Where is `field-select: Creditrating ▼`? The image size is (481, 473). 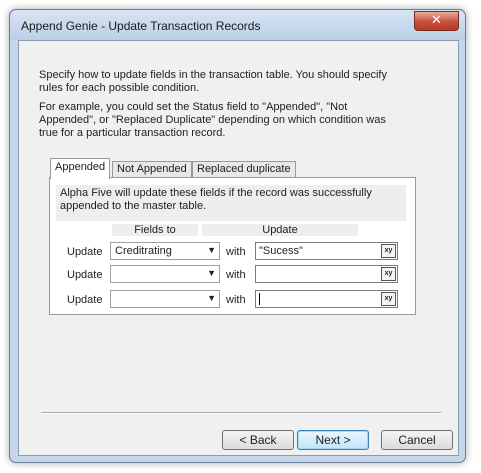 field-select: Creditrating ▼ is located at coordinates (165, 251).